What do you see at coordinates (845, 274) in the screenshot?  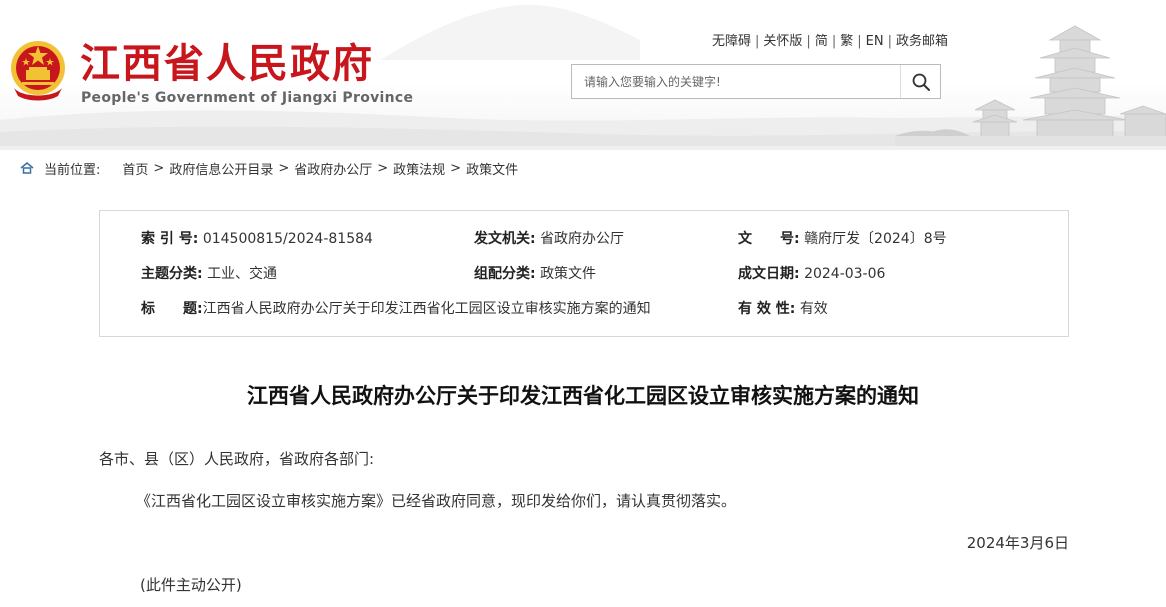 I see `info-value: 2024-03-06` at bounding box center [845, 274].